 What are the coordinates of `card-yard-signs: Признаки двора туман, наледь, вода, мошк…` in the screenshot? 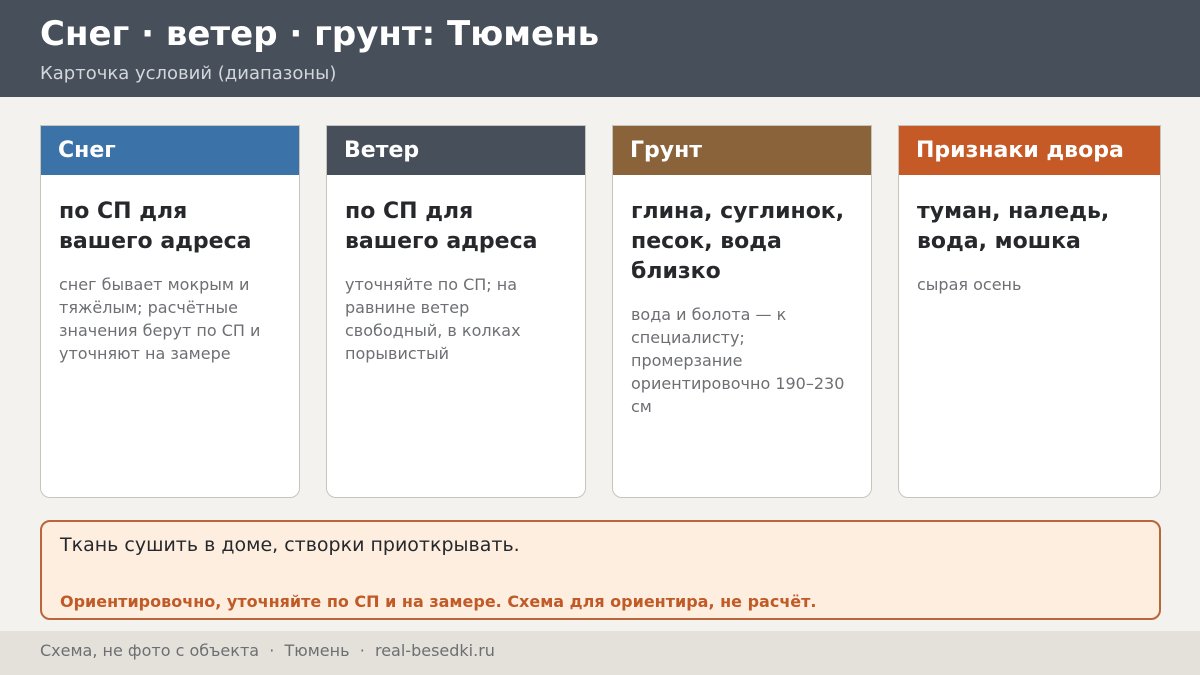 It's located at (1029, 311).